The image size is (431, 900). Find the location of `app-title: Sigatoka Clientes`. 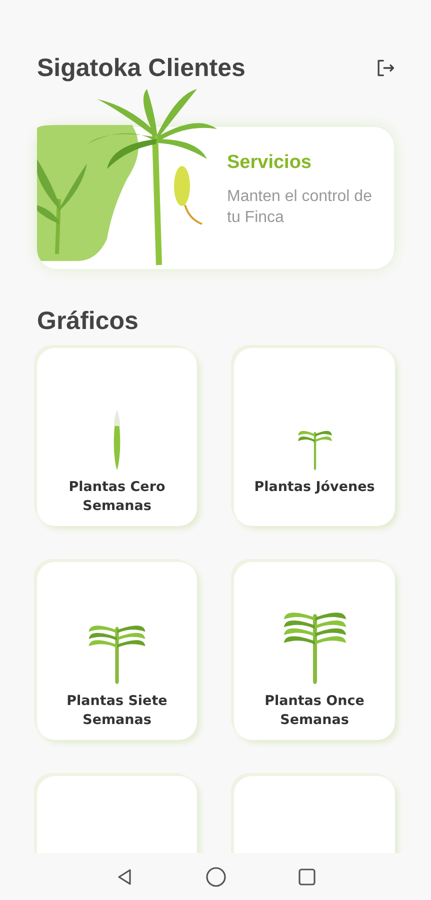

app-title: Sigatoka Clientes is located at coordinates (141, 68).